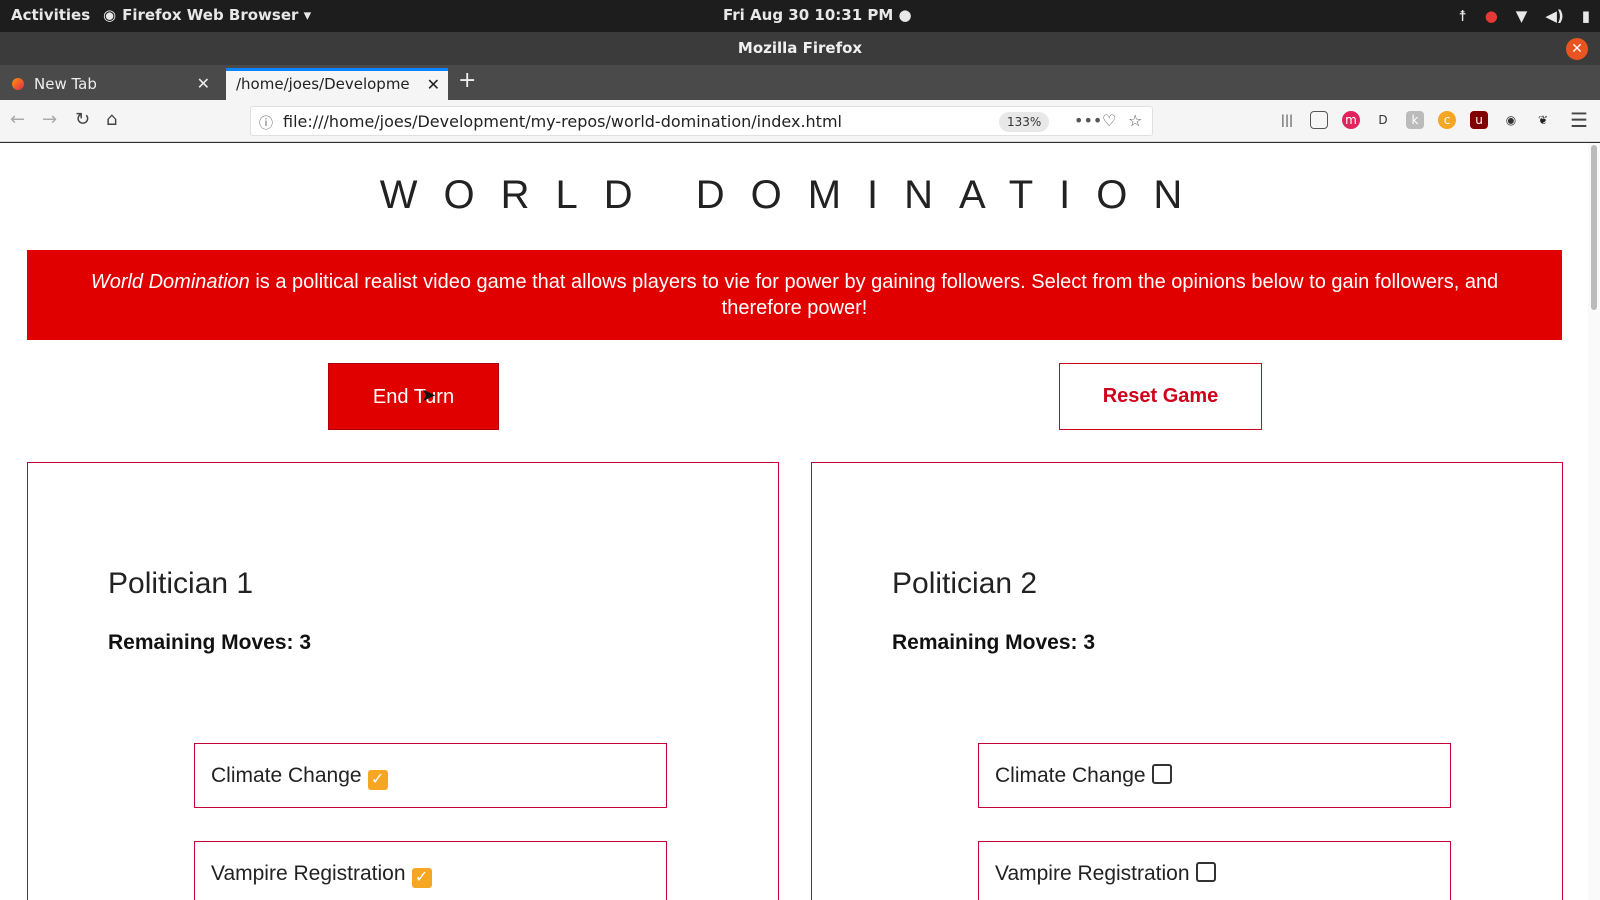 This screenshot has height=900, width=1600. Describe the element at coordinates (50, 15) in the screenshot. I see `activities-button: Activities` at that location.